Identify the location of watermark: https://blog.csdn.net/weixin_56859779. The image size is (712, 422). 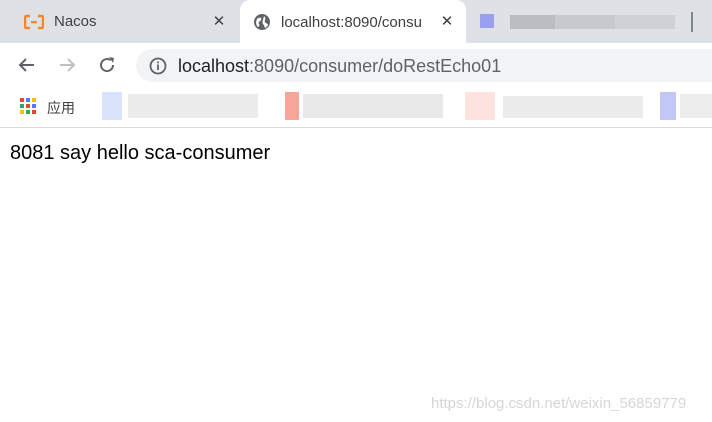
(559, 403).